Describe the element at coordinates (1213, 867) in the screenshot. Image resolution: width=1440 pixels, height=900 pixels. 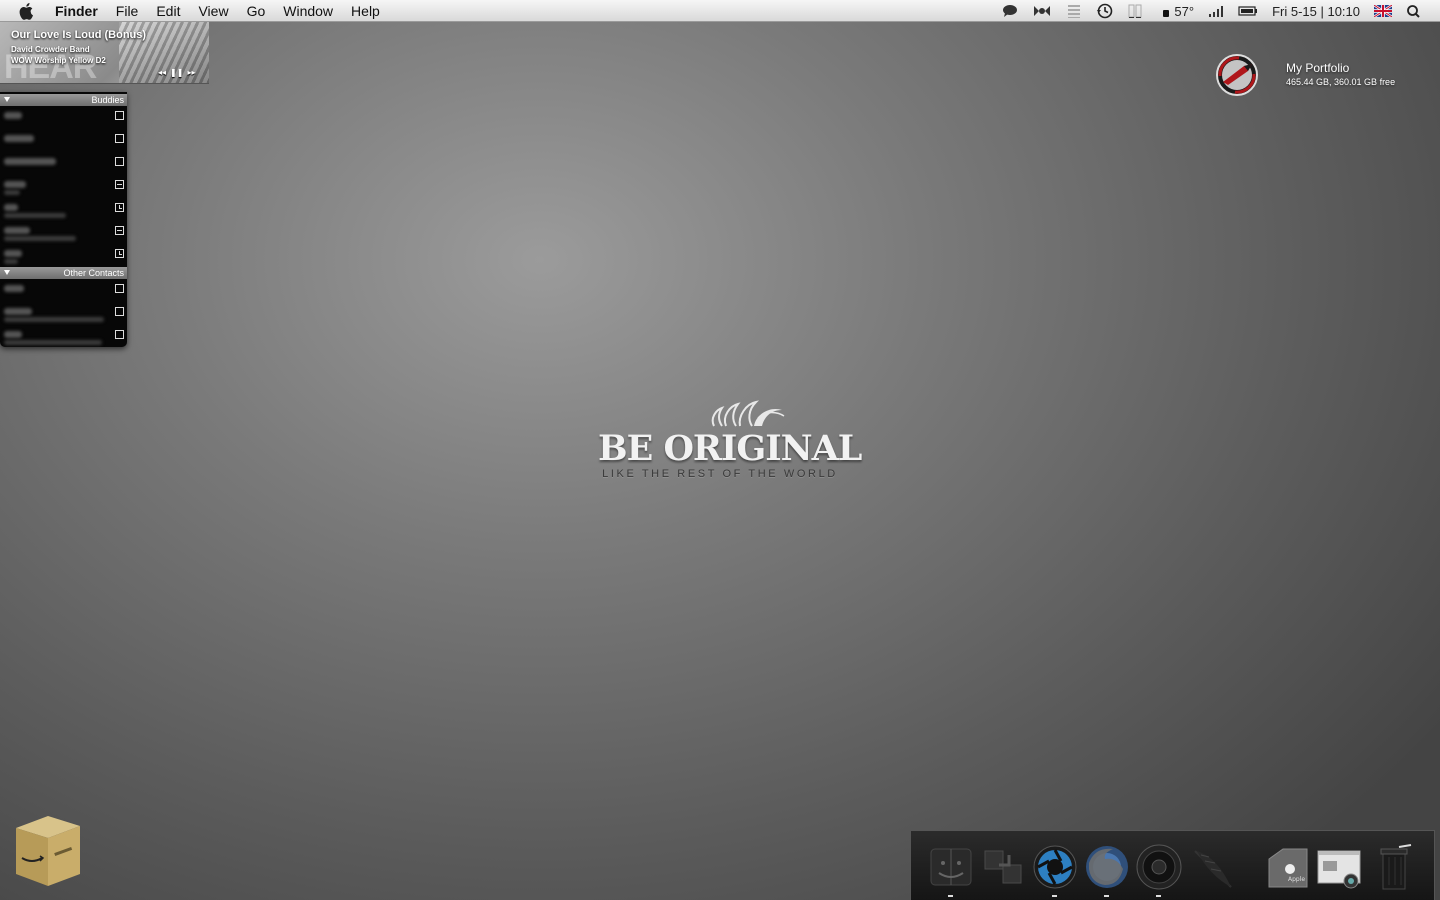
I see `feather-icon` at that location.